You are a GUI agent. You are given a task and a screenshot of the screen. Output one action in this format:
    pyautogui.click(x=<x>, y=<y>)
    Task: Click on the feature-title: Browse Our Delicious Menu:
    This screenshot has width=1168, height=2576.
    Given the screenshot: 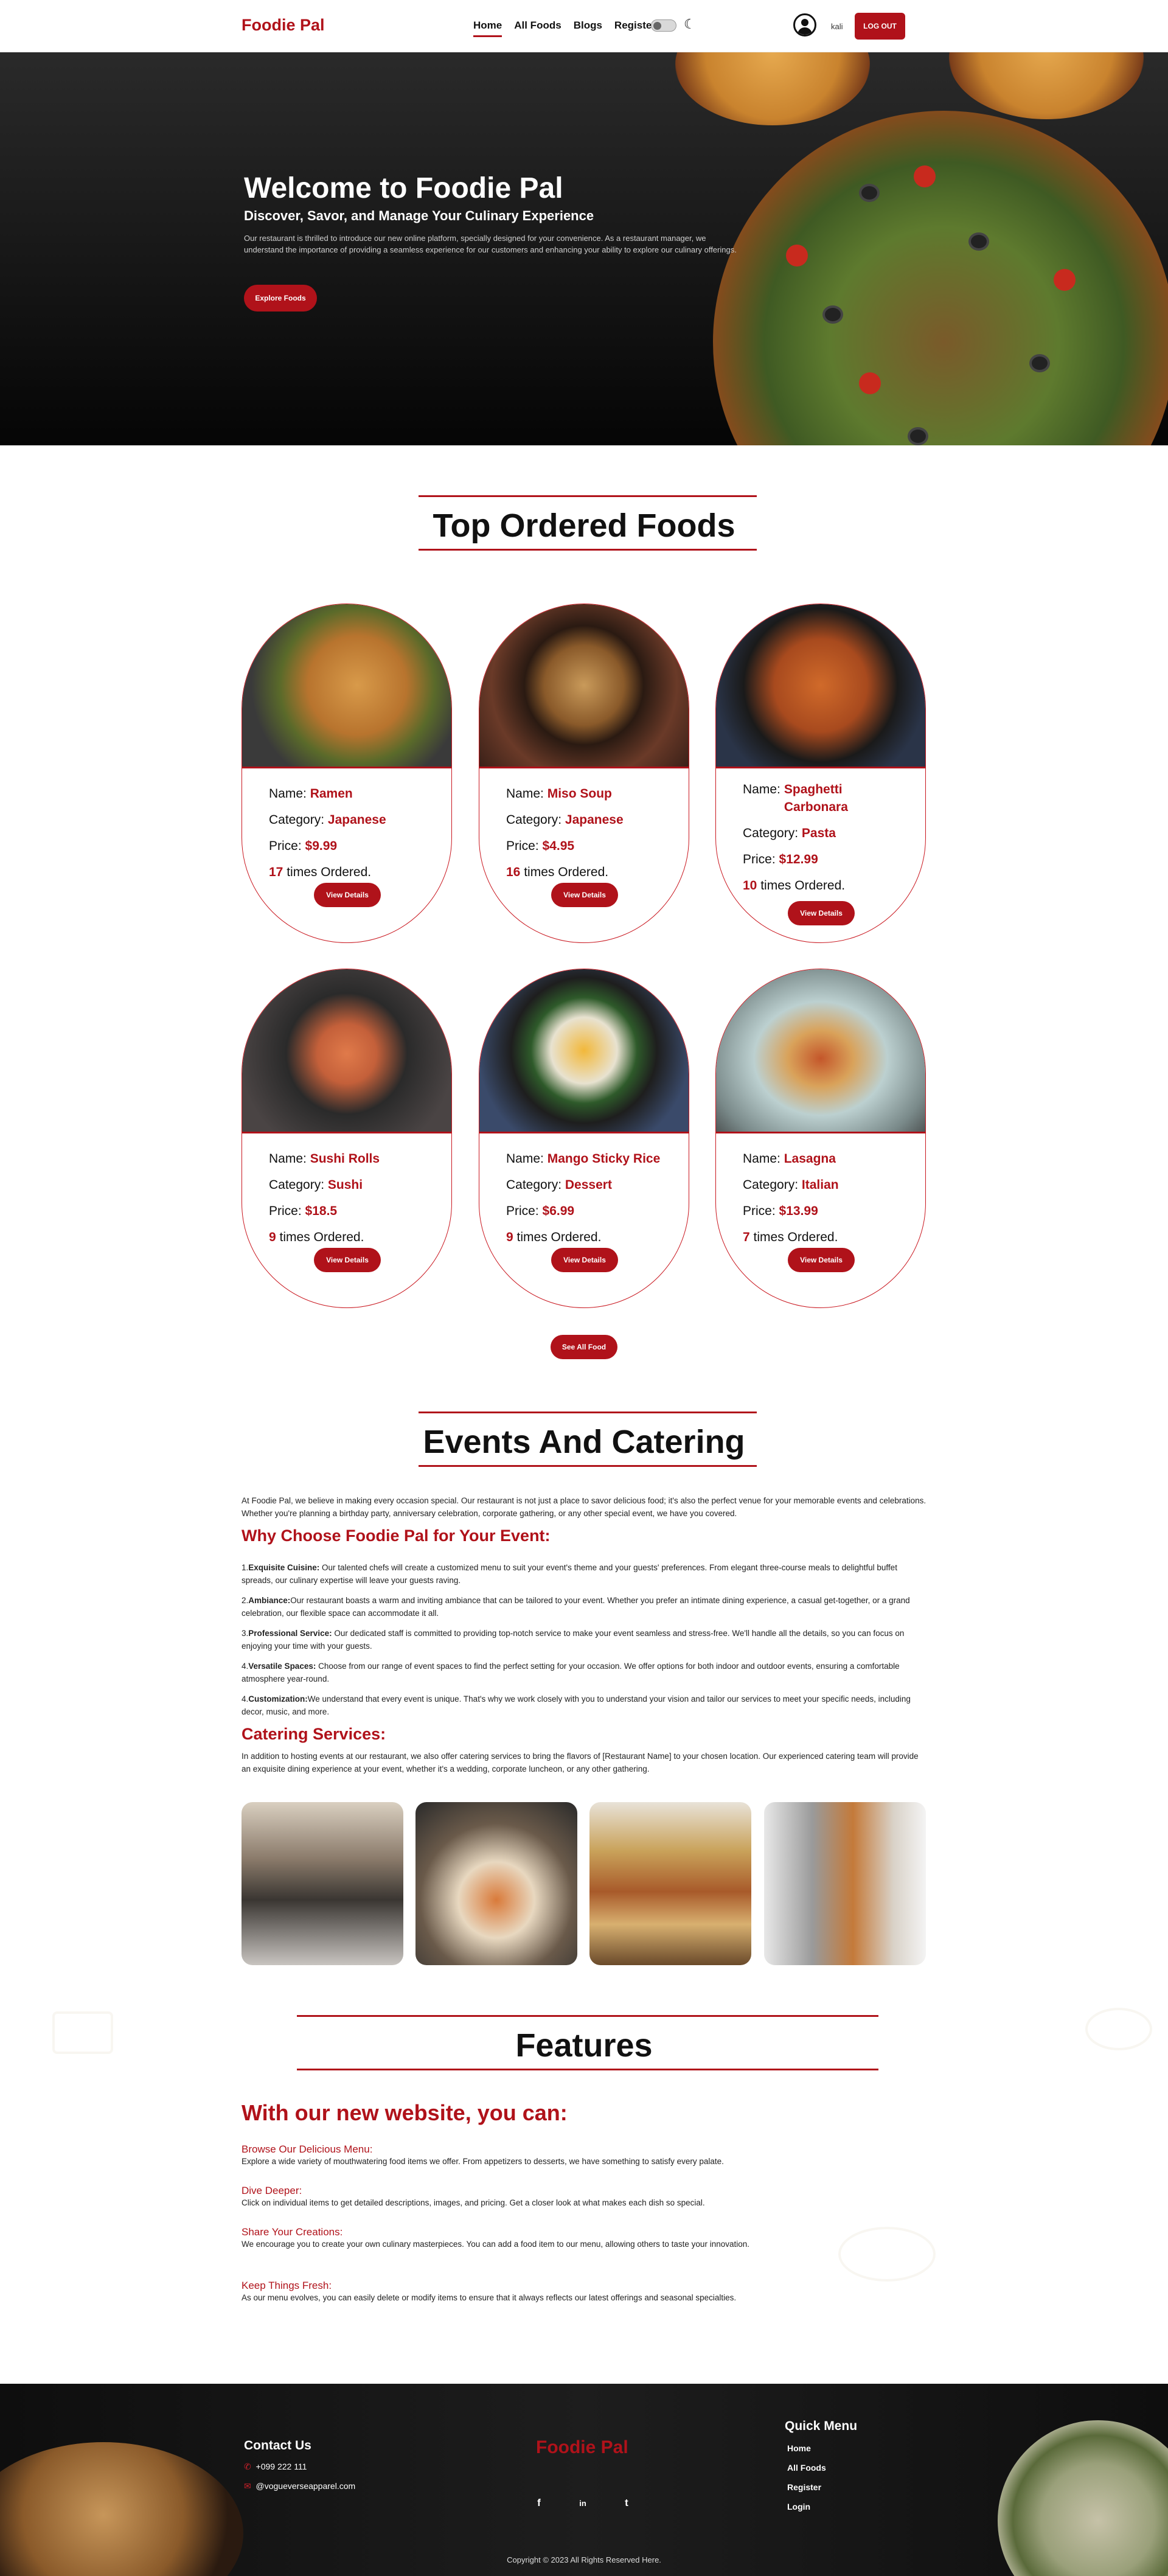 What is the action you would take?
    pyautogui.click(x=307, y=2149)
    